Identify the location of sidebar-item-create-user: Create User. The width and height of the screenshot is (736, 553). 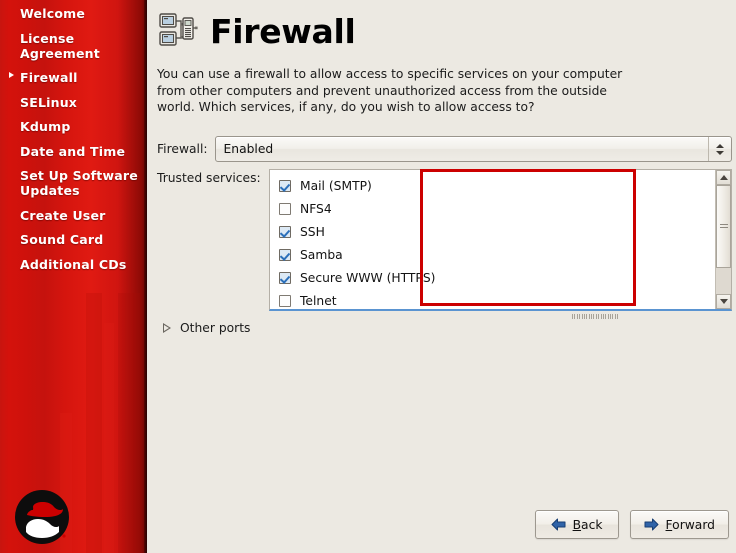
(73, 215).